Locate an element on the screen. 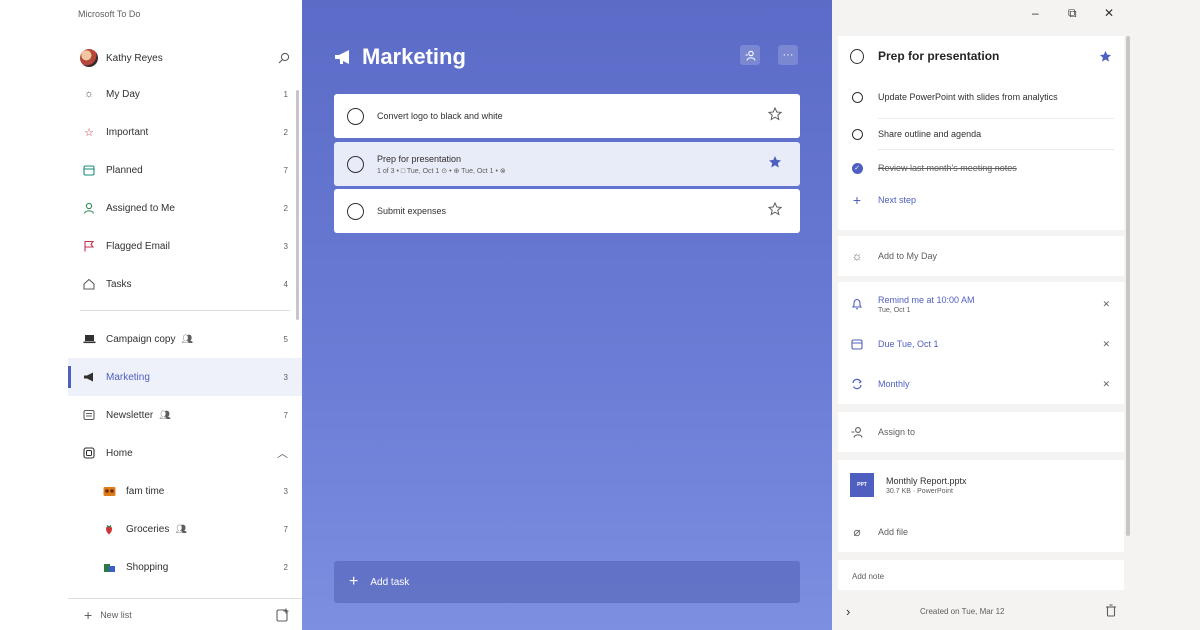 Image resolution: width=1200 pixels, height=630 pixels. due-date-row: Due Tue, Oct 1 ✕ is located at coordinates (981, 344).